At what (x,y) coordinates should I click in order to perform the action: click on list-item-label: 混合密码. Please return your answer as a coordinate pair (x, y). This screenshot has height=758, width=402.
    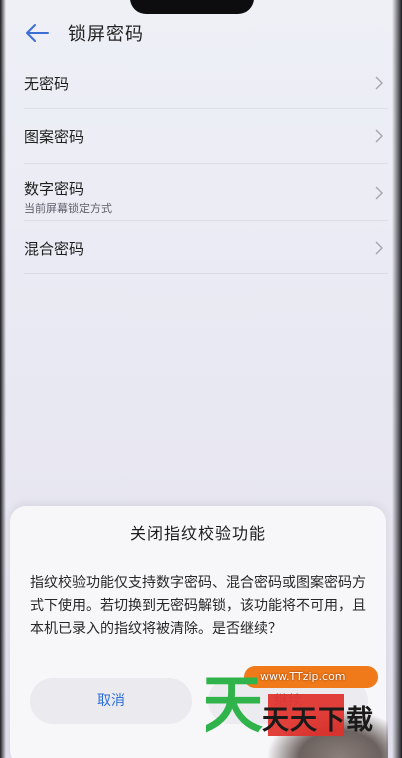
    Looking at the image, I should click on (54, 249).